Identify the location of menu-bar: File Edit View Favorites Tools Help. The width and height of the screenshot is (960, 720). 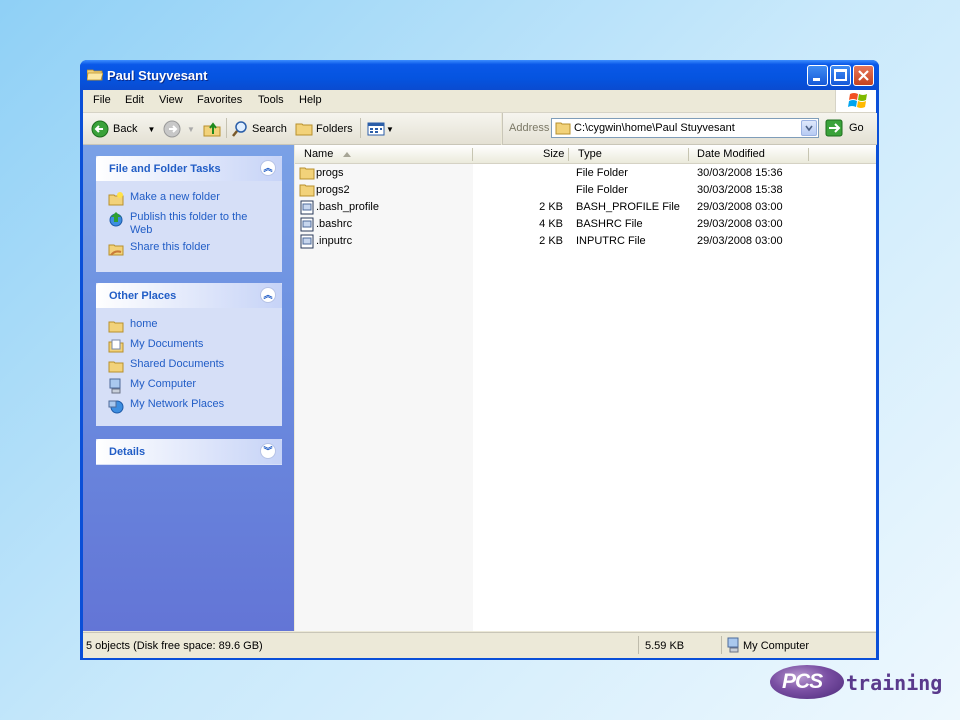
(479, 101).